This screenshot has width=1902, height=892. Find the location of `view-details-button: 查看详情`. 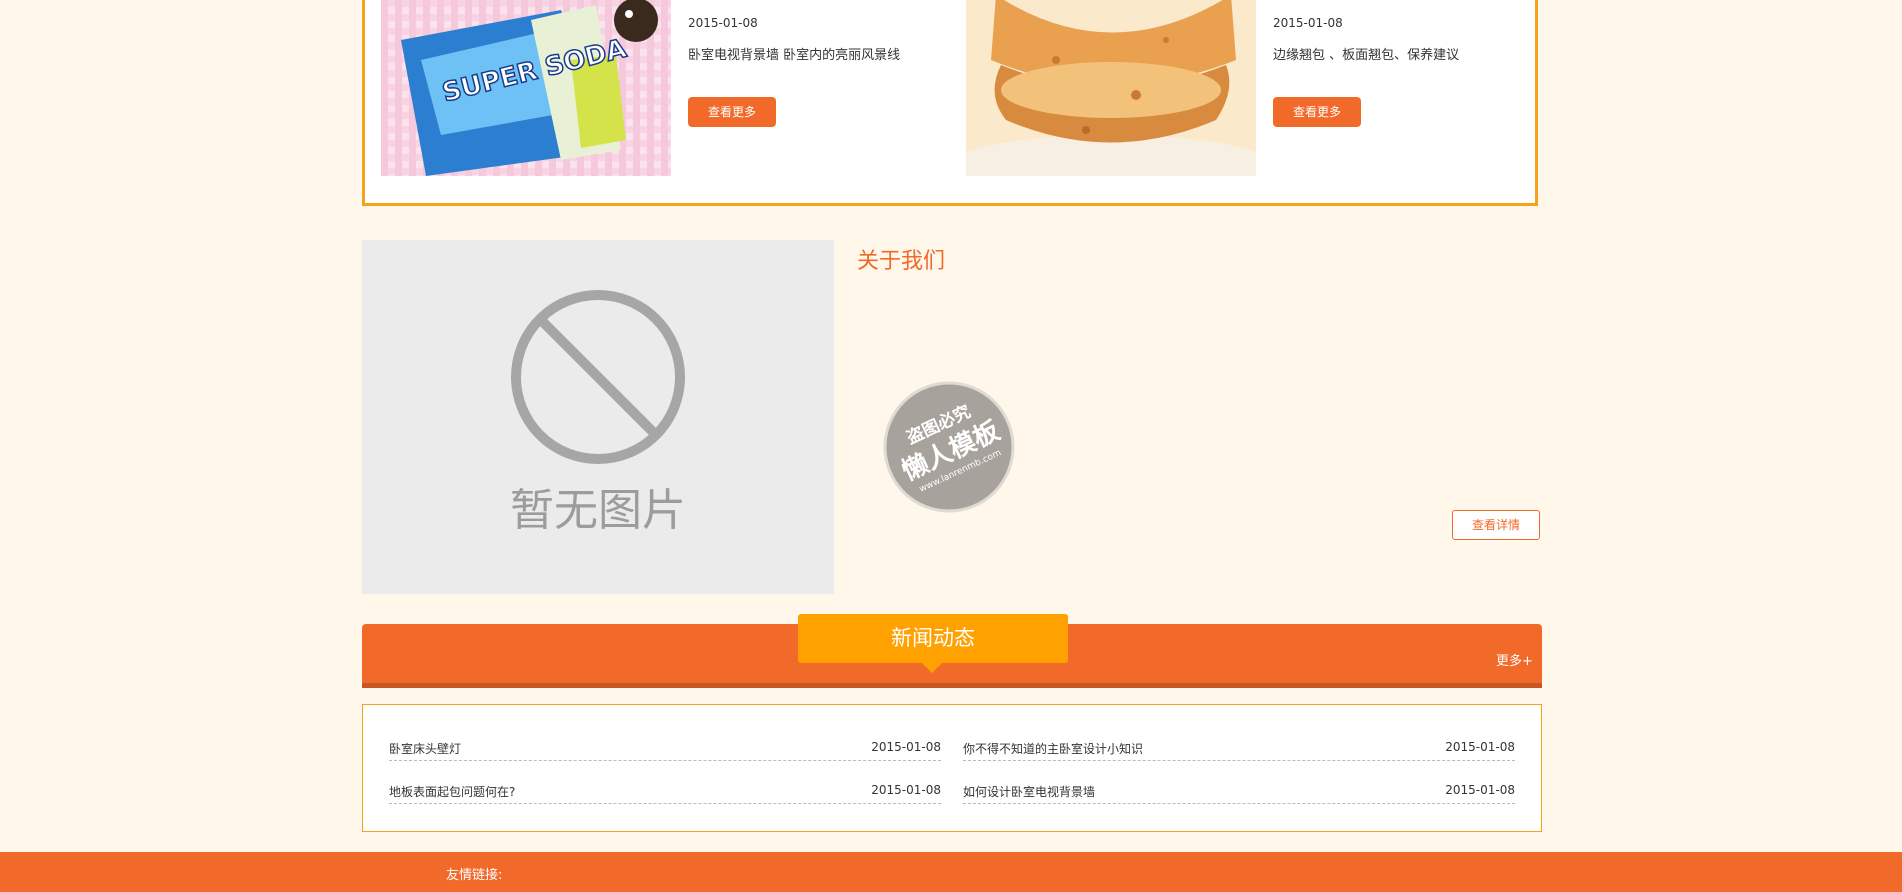

view-details-button: 查看详情 is located at coordinates (1496, 525).